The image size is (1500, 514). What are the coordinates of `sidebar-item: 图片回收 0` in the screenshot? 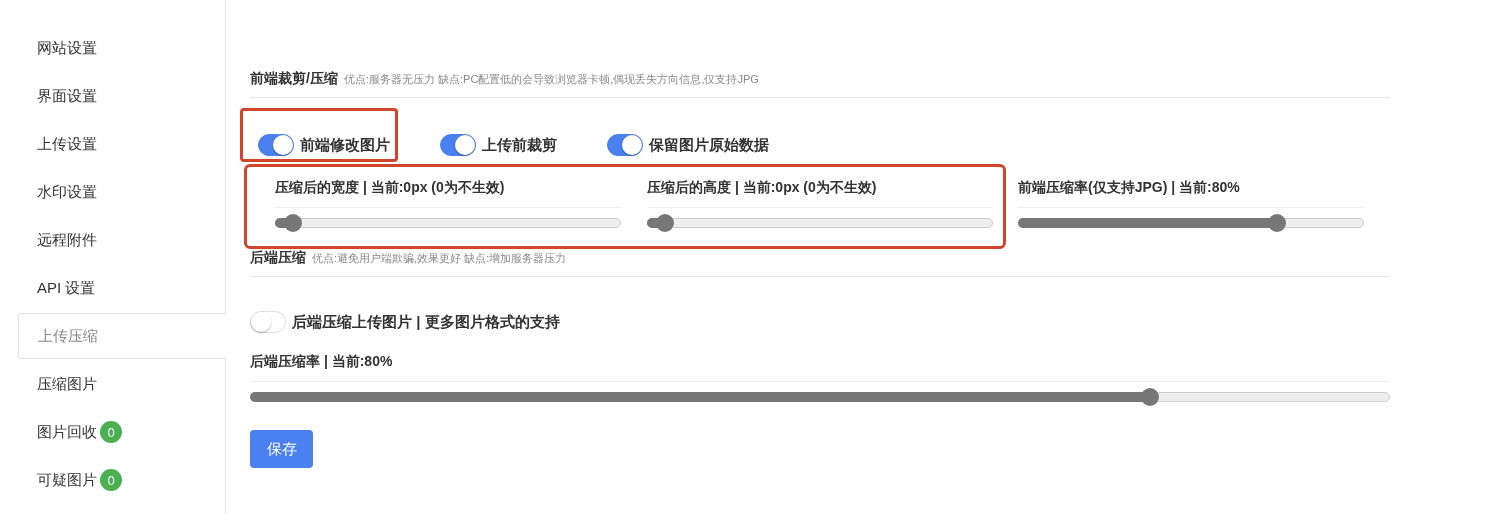 It's located at (121, 432).